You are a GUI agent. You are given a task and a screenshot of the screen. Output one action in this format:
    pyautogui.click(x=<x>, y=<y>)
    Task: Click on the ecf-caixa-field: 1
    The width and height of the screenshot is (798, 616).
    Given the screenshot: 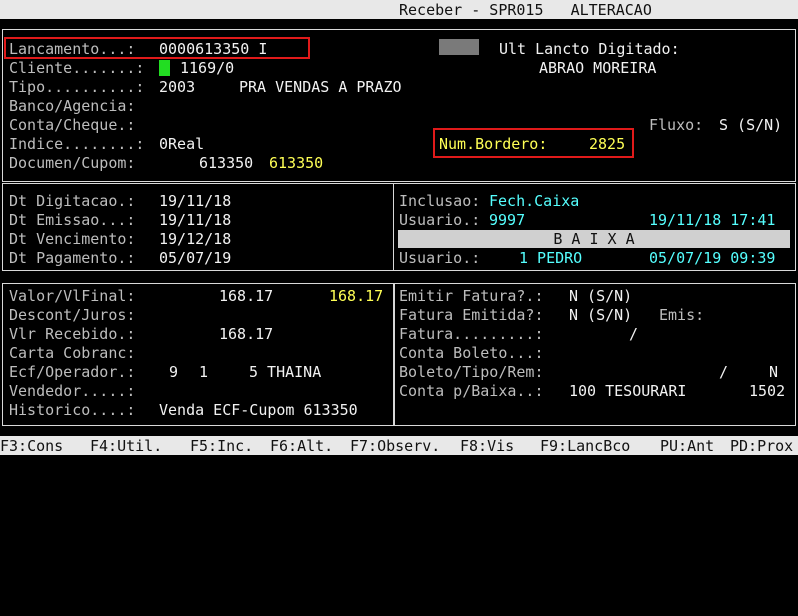 What is the action you would take?
    pyautogui.click(x=203, y=372)
    